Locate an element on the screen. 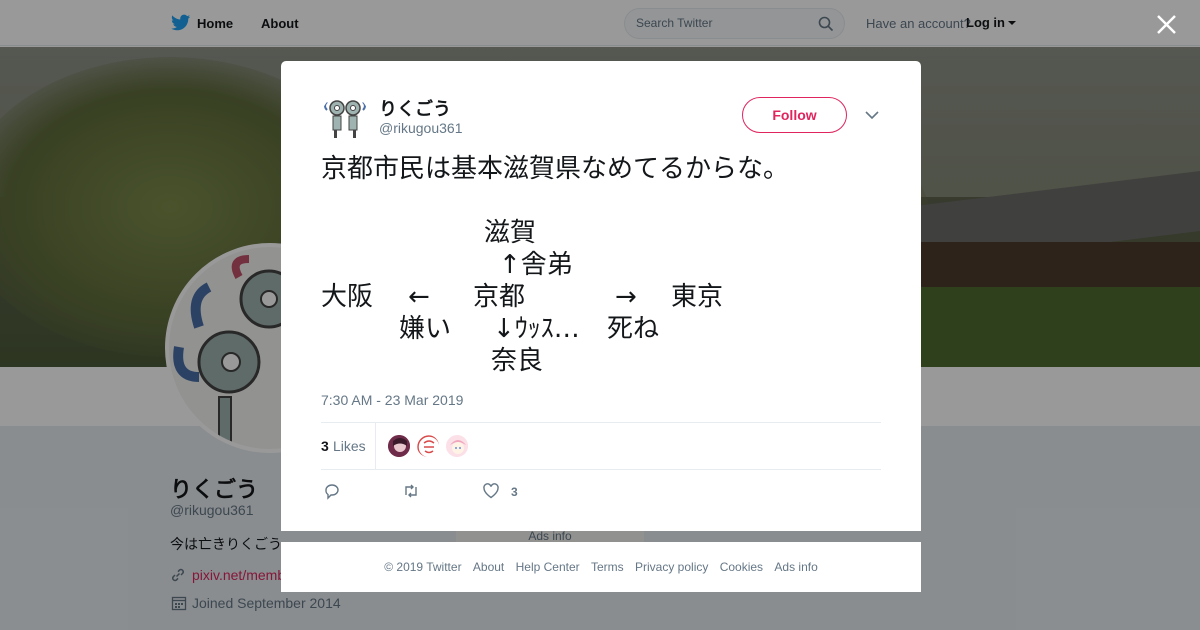 Image resolution: width=1200 pixels, height=630 pixels. tweet-diagram-shiga: 滋賀 is located at coordinates (510, 233).